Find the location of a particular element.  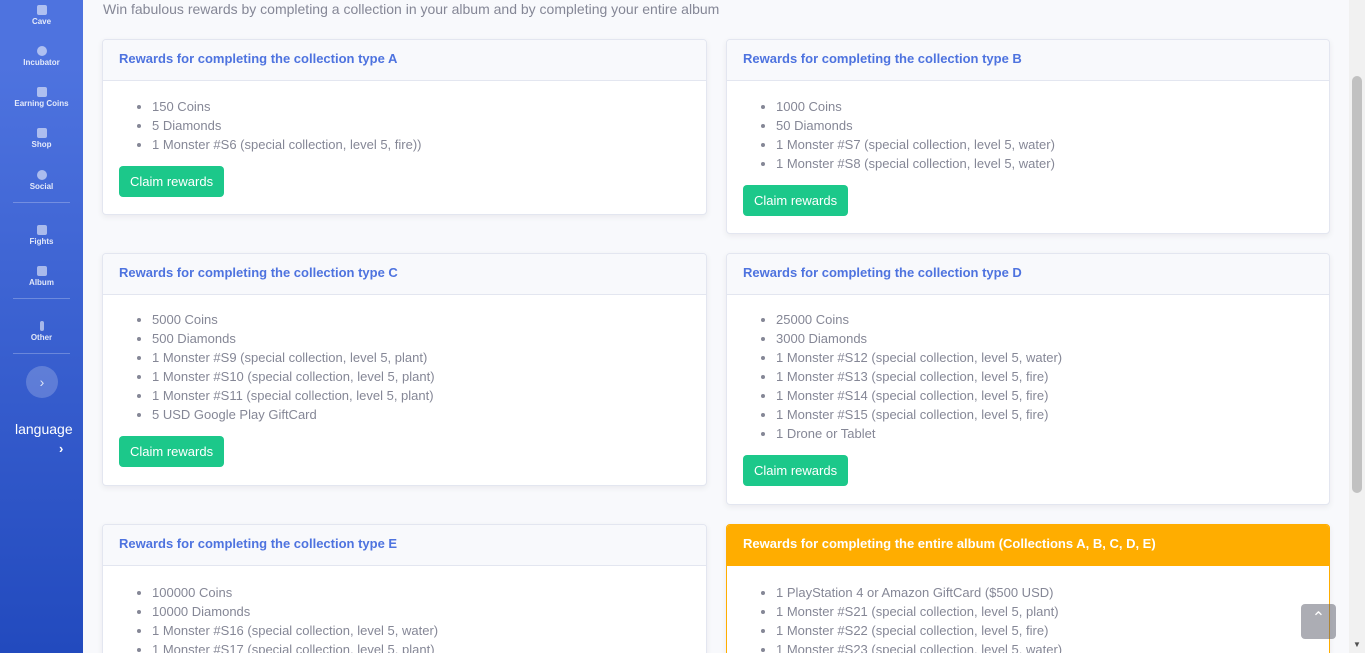

info-icon is located at coordinates (41, 326).